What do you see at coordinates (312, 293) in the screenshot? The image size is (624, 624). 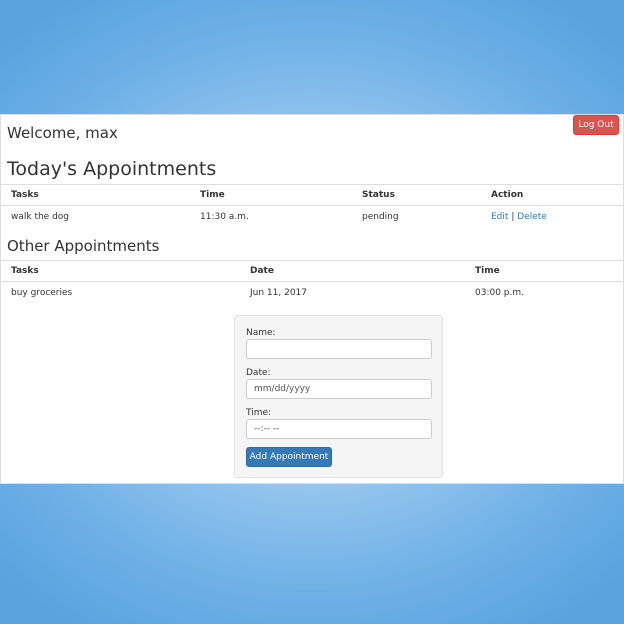 I see `table-row: buy groceries Jun 11, 2017 03:00 p.m.` at bounding box center [312, 293].